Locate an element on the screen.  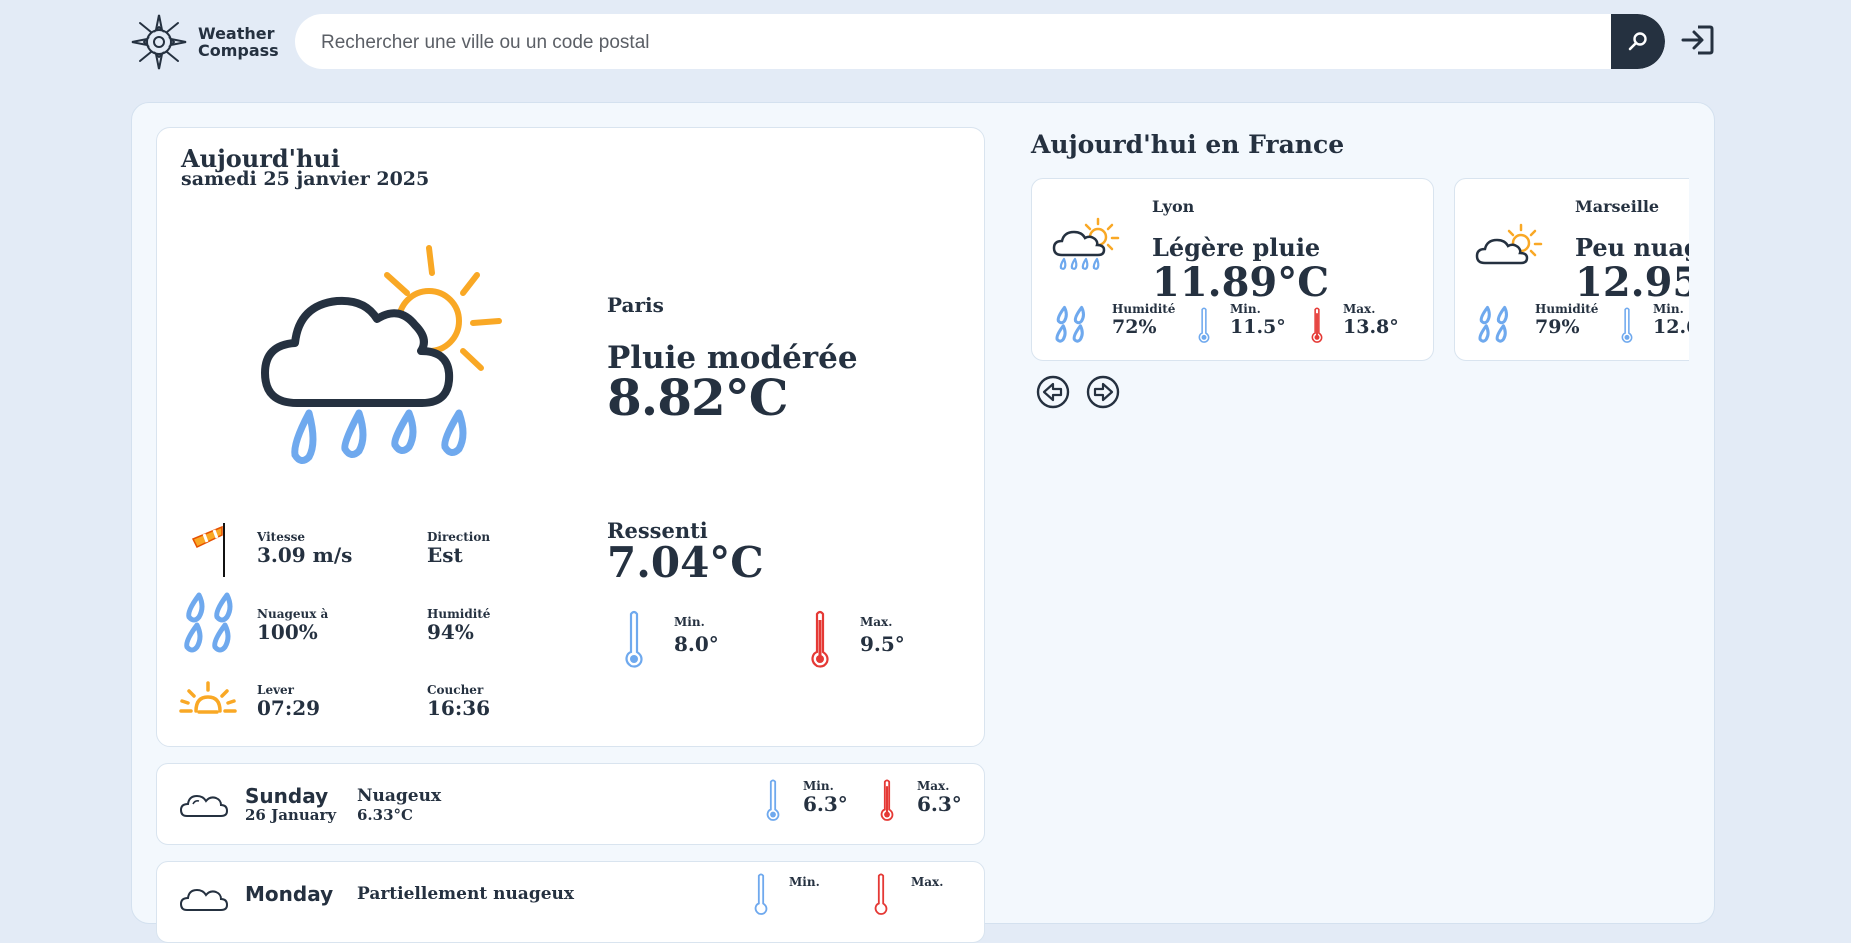
city-temperature: 11.89°C is located at coordinates (1241, 282).